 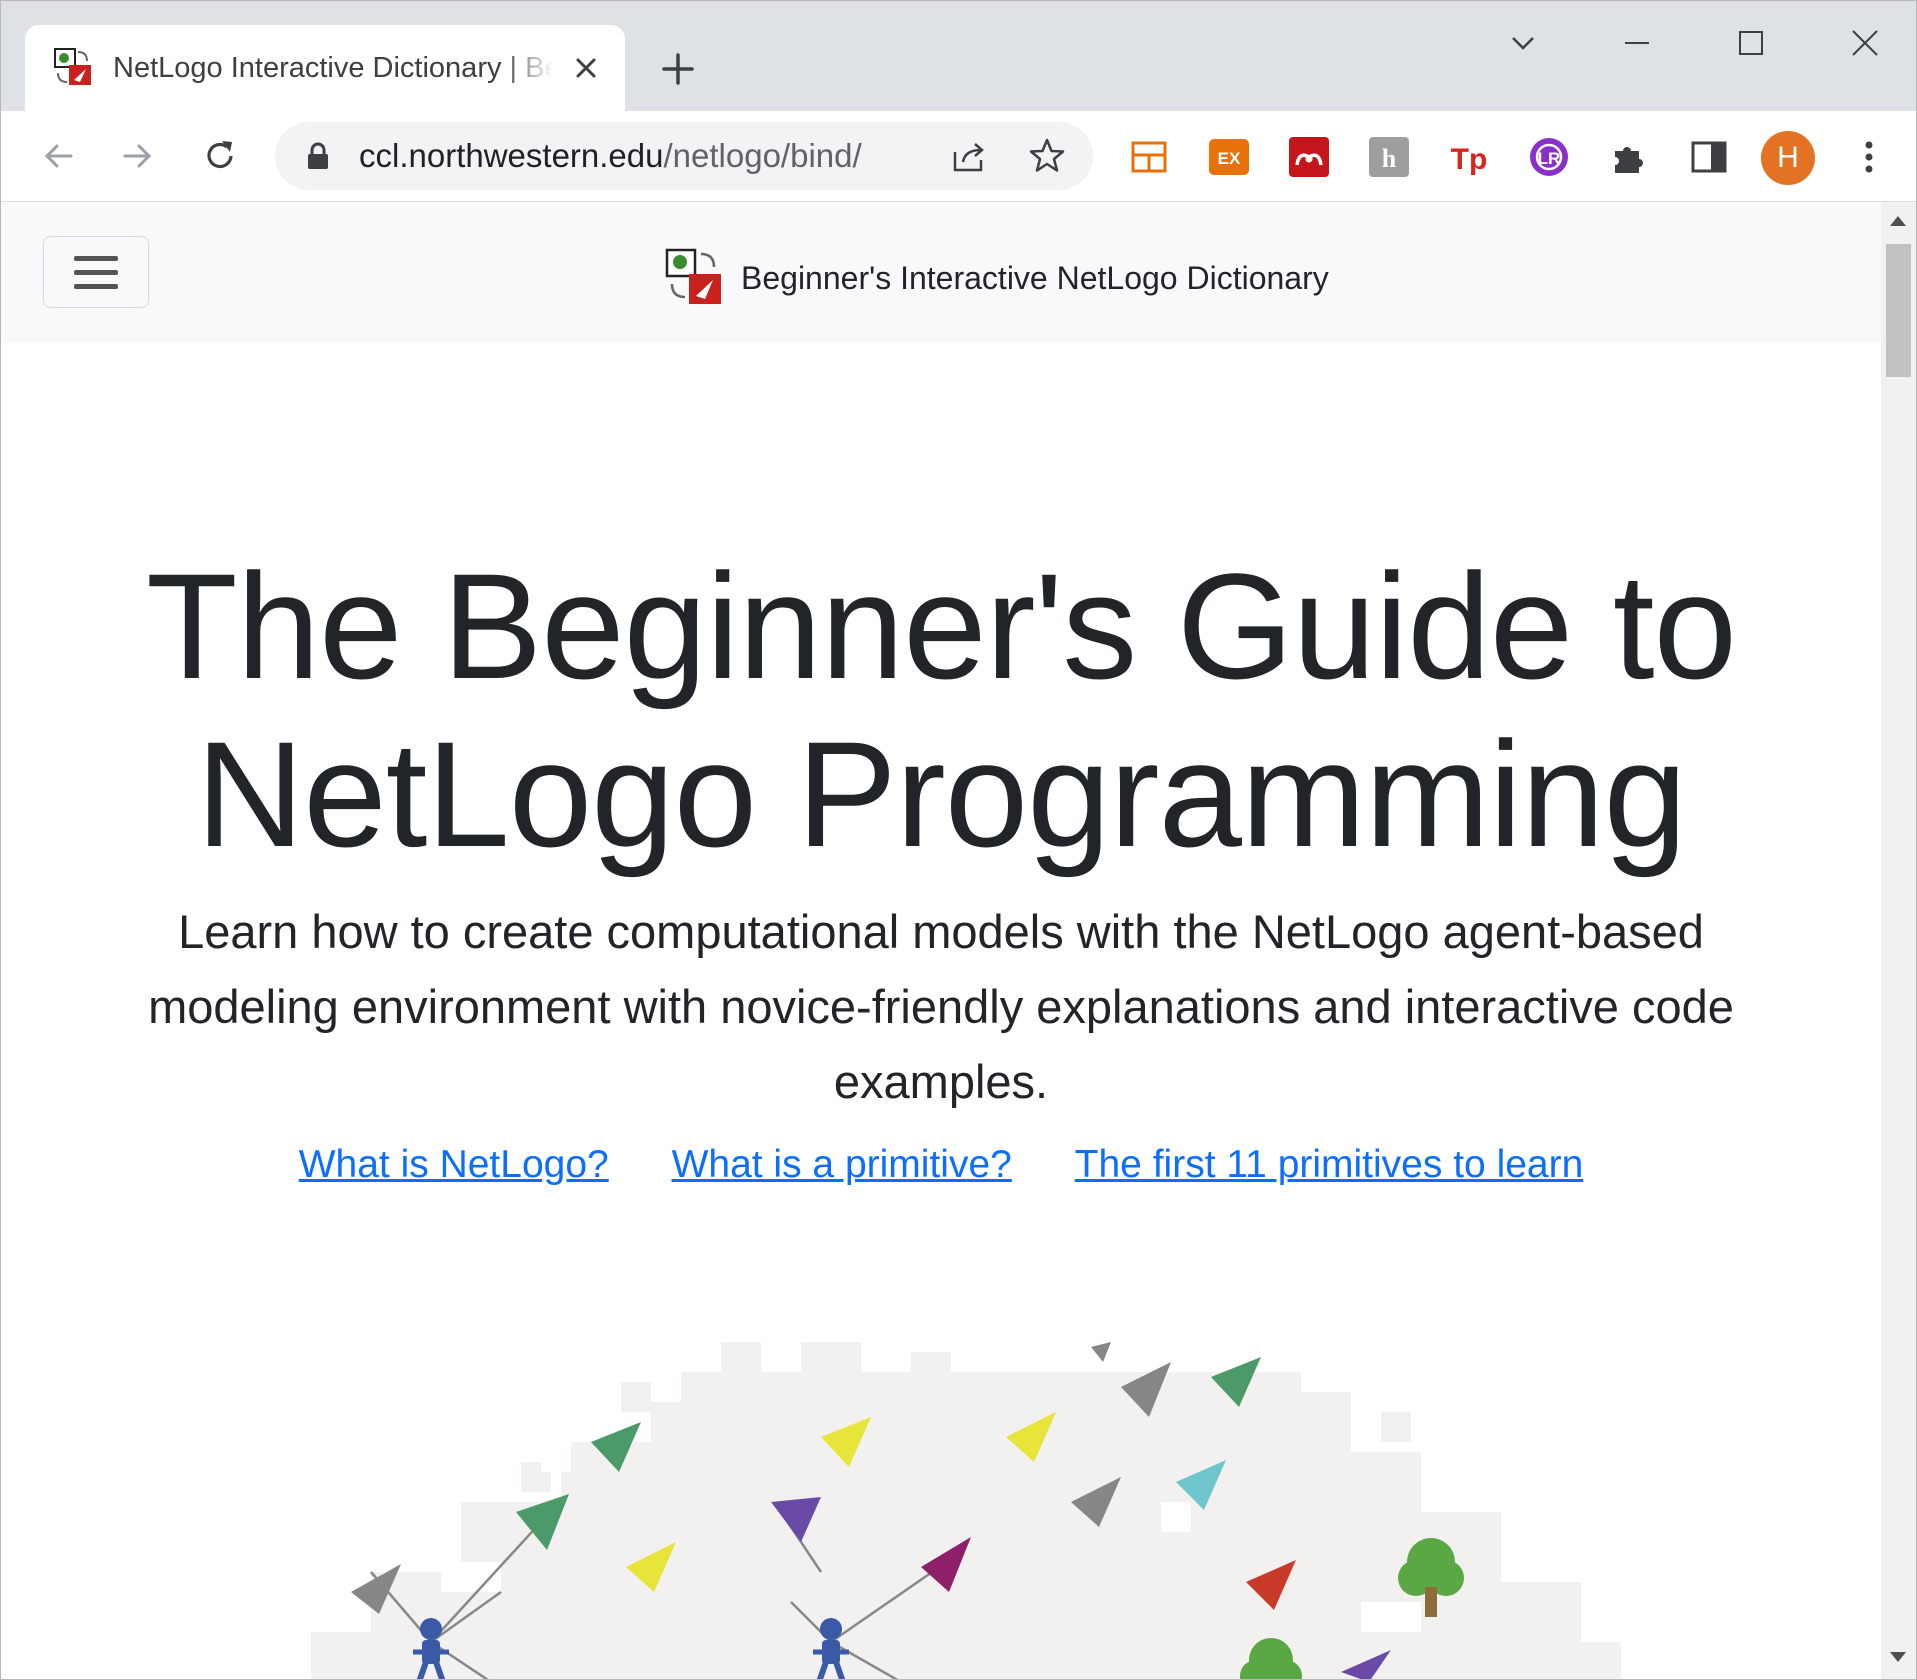 What do you see at coordinates (586, 68) in the screenshot?
I see `close-tab-icon` at bounding box center [586, 68].